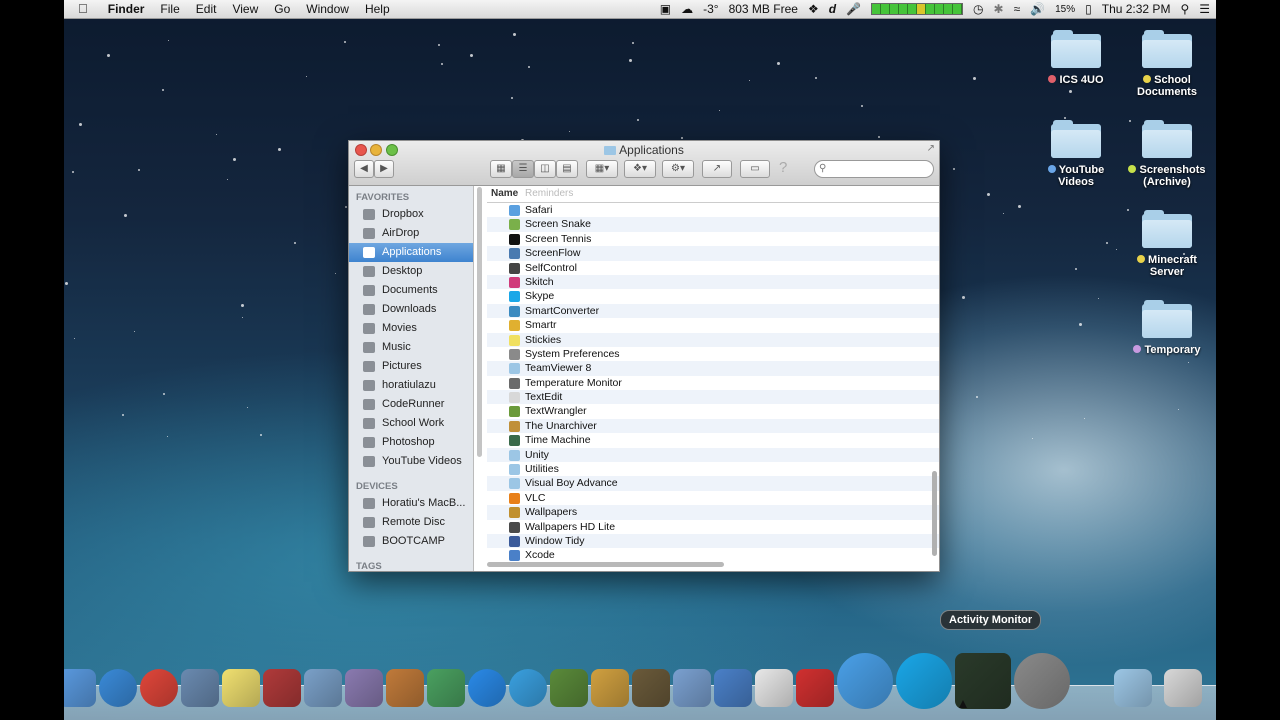  Describe the element at coordinates (206, 9) in the screenshot. I see `menu-edit: Edit` at that location.